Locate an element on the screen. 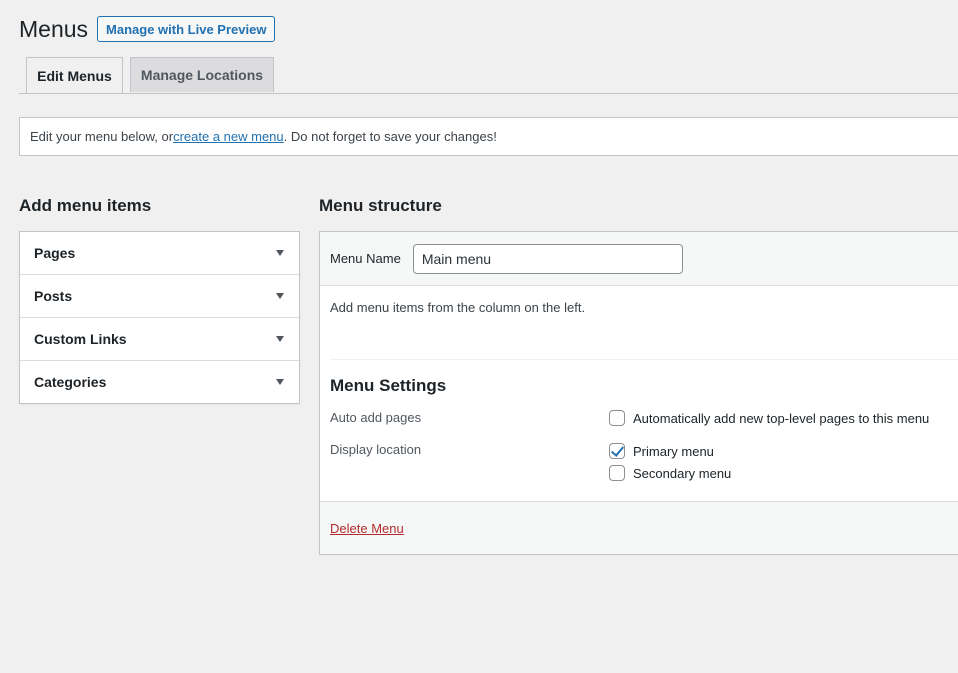 This screenshot has height=673, width=958. primary-menu-label: Primary menu is located at coordinates (673, 451).